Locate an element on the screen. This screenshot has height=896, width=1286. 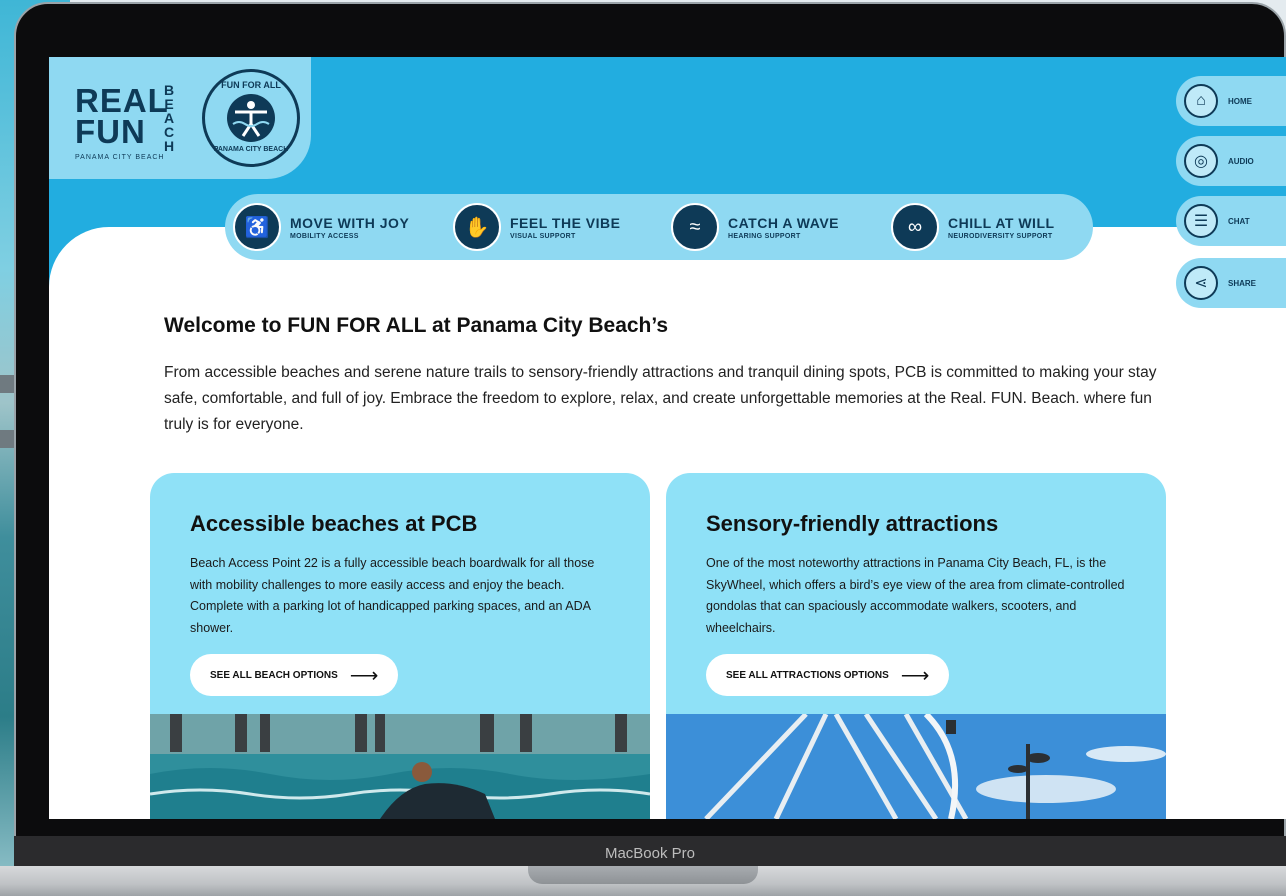
logo-subtitle: PANAMA CITY BEACH is located at coordinates (120, 157).